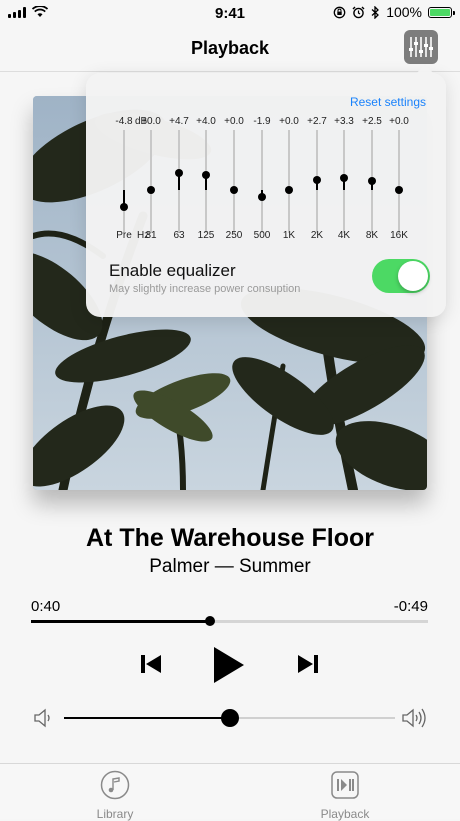 The image size is (460, 821). I want to click on play-icon, so click(229, 665).